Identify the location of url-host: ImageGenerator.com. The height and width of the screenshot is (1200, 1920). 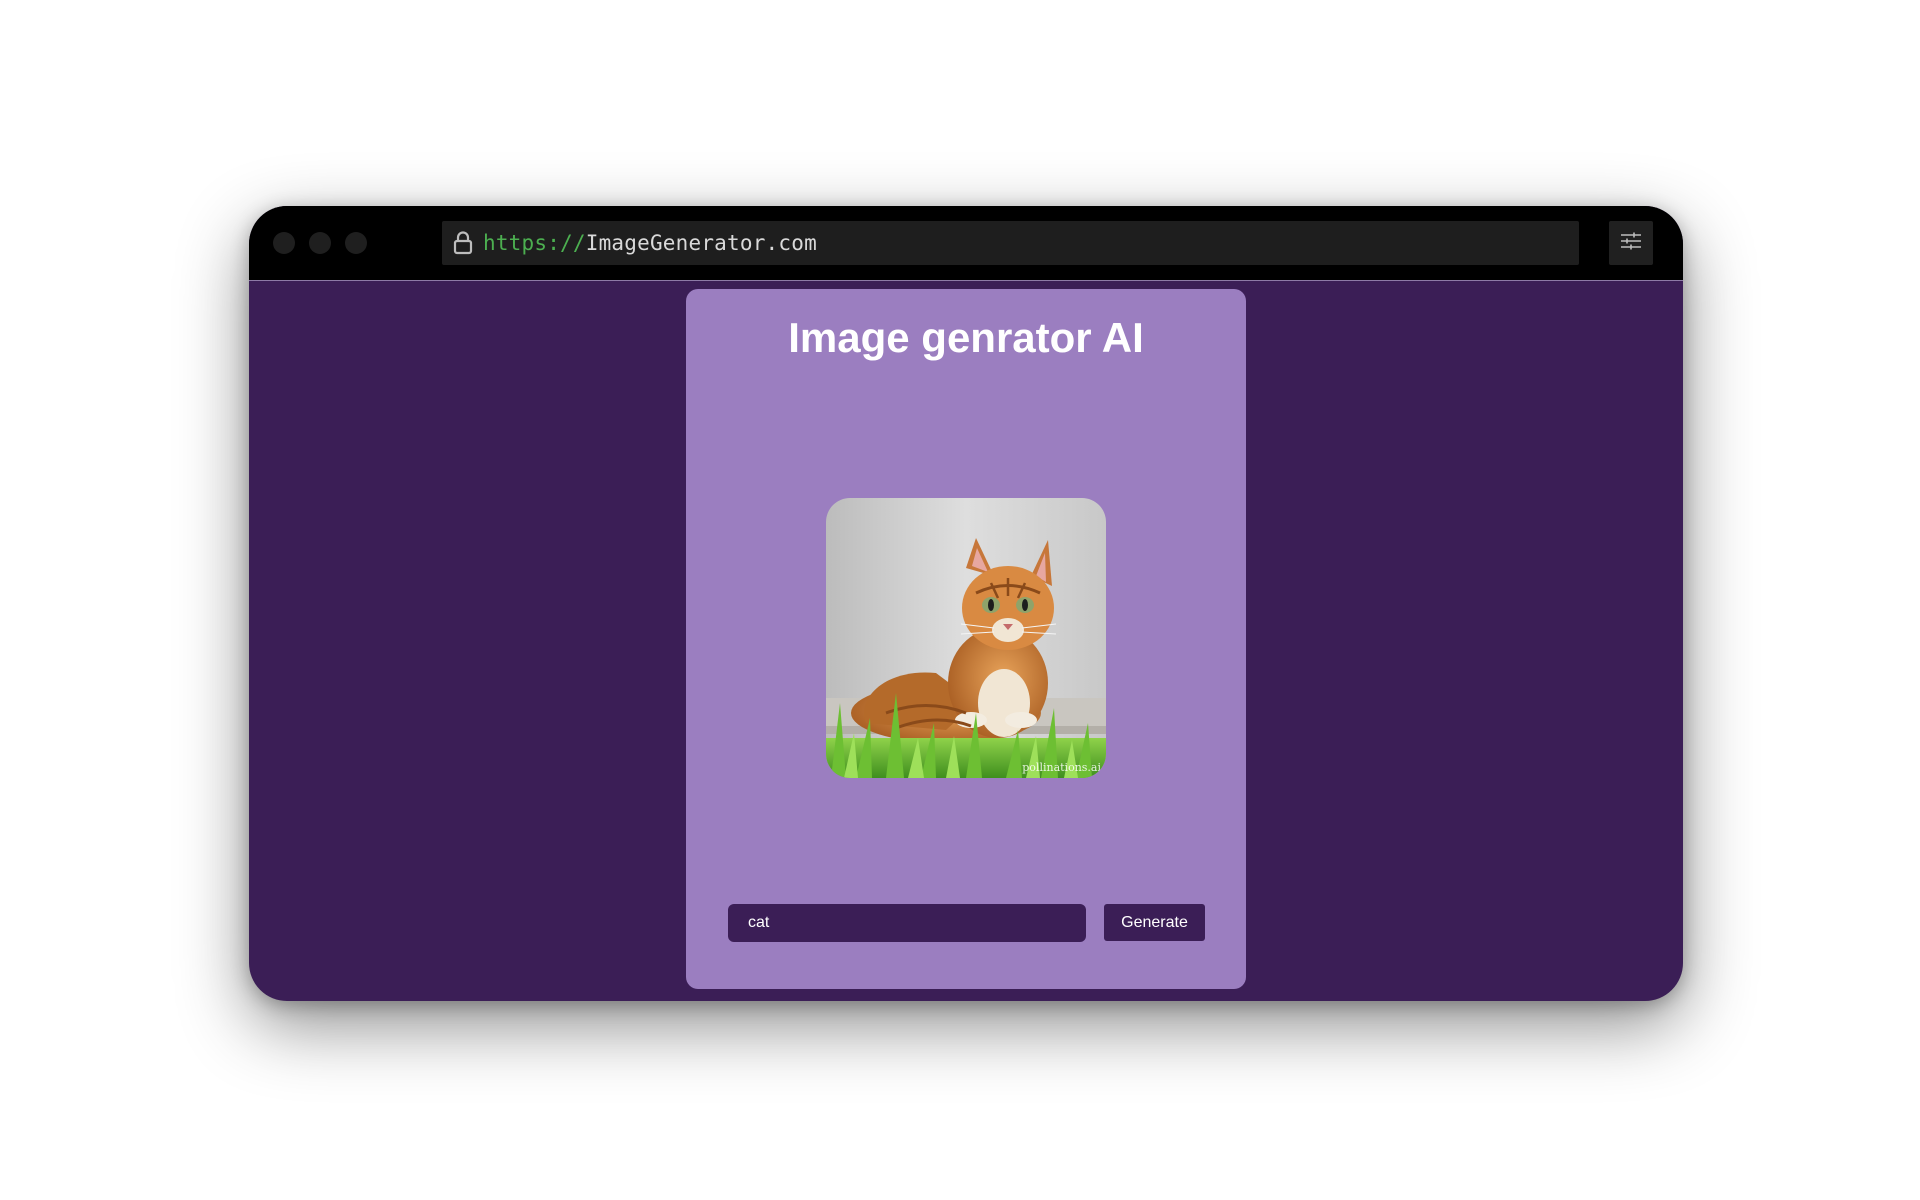
(701, 243).